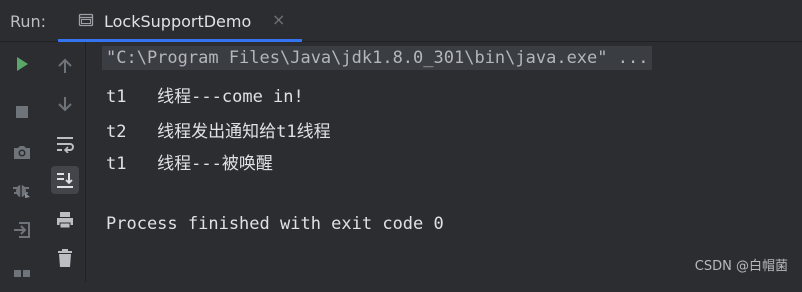  I want to click on output-line: t1 线程---被唤醒, so click(189, 164).